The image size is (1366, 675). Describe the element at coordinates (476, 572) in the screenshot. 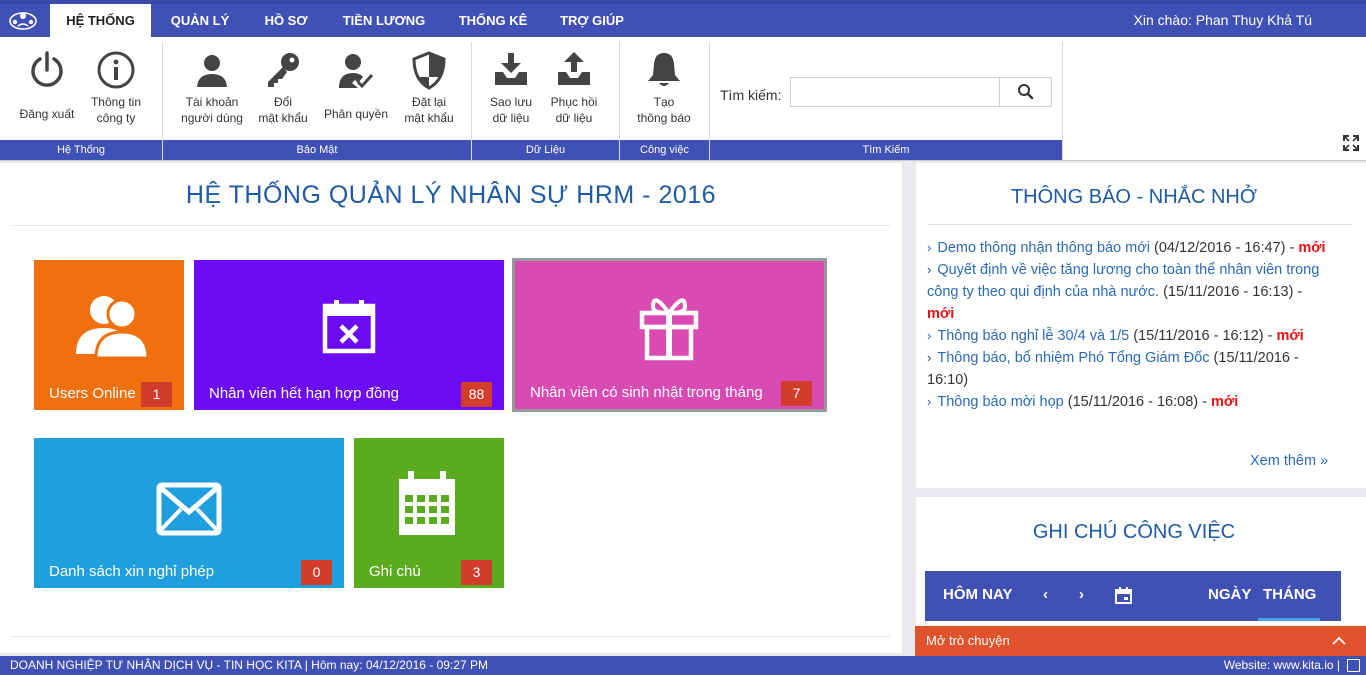

I see `tile-count: 3` at that location.